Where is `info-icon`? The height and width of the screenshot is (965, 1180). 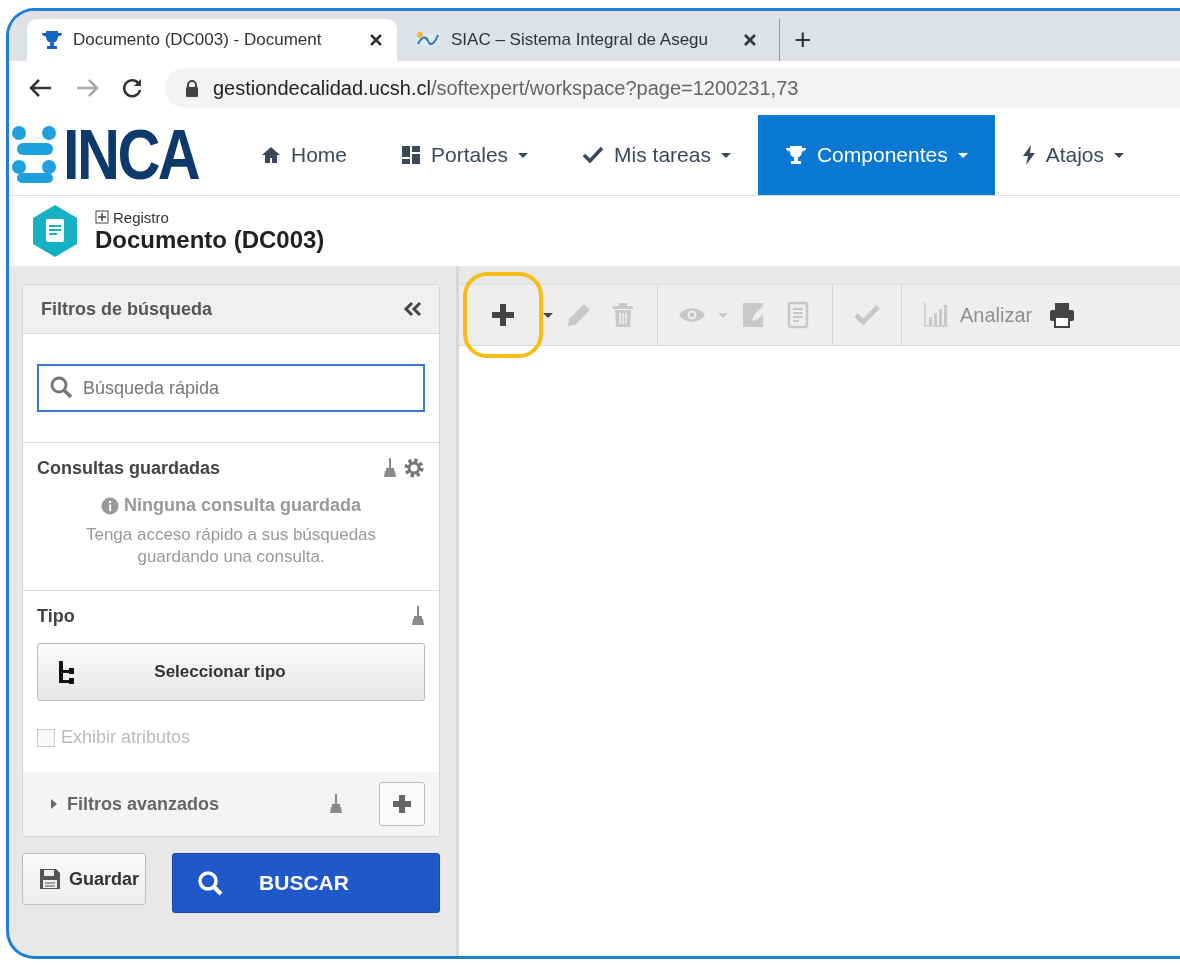
info-icon is located at coordinates (110, 505).